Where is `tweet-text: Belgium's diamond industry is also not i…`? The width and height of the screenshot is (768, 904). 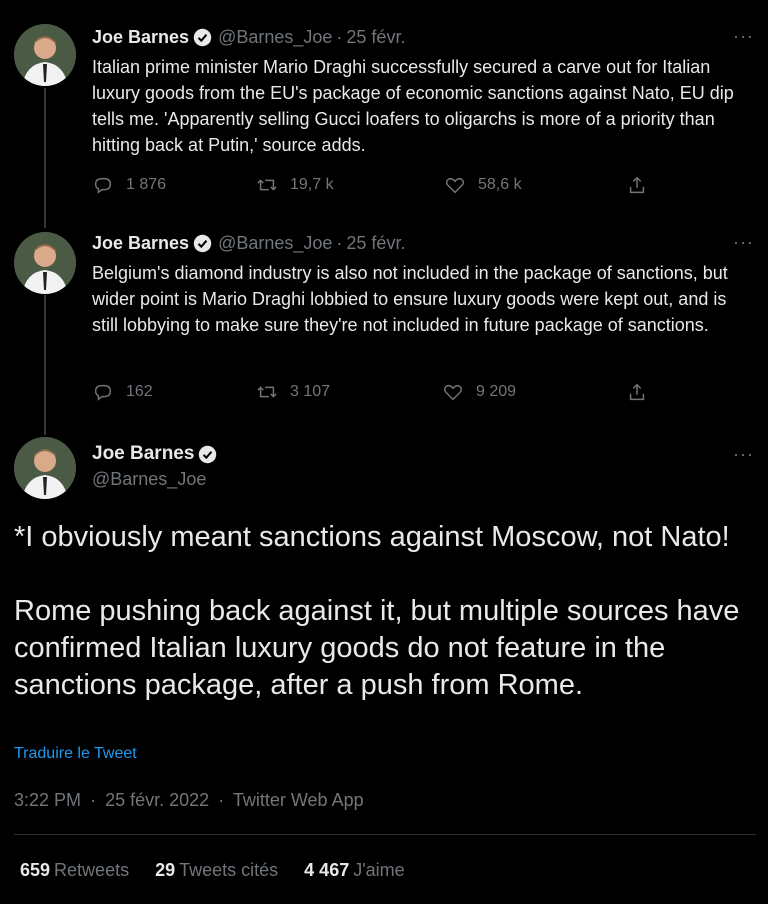 tweet-text: Belgium's diamond industry is also not i… is located at coordinates (410, 299).